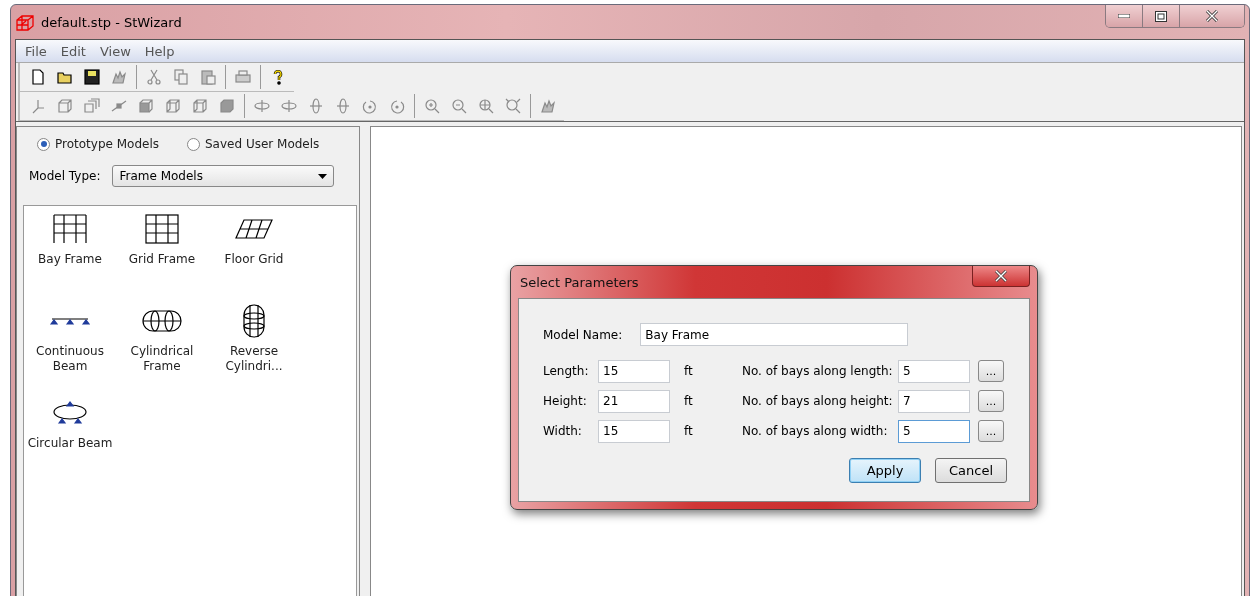 The image size is (1252, 596). Describe the element at coordinates (254, 321) in the screenshot. I see `upright-cylinder-icon` at that location.